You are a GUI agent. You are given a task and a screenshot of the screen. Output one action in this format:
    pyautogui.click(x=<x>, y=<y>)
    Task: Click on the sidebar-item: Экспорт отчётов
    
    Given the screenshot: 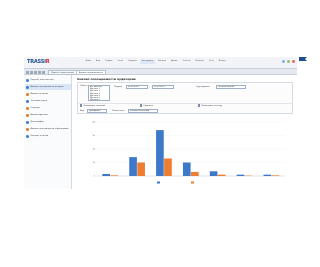 What is the action you would take?
    pyautogui.click(x=48, y=136)
    